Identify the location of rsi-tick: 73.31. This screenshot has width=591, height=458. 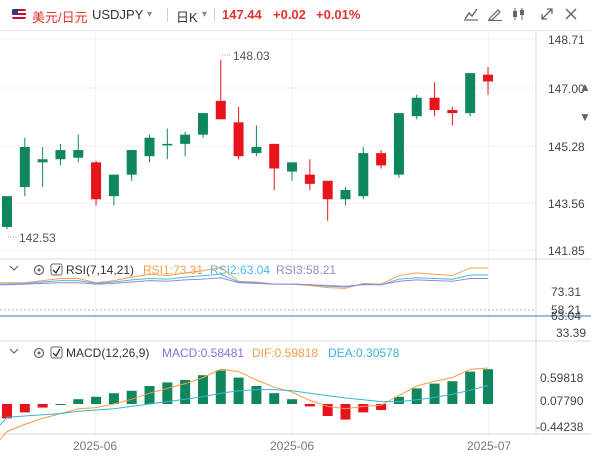
(566, 292).